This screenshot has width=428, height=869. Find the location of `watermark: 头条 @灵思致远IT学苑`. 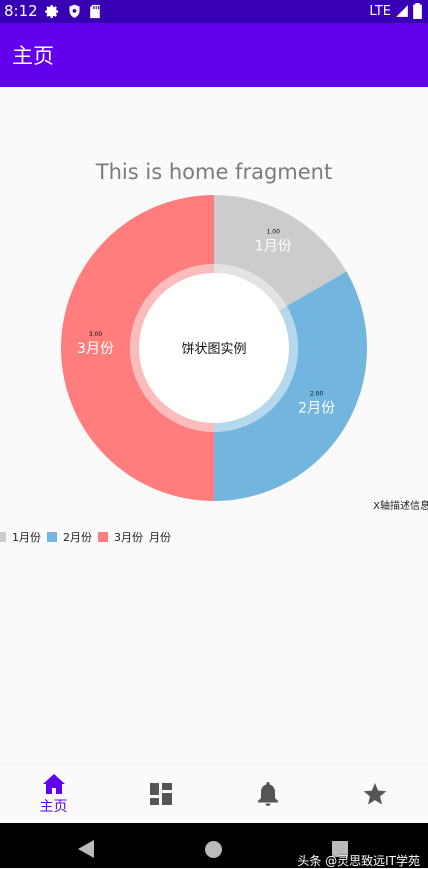

watermark: 头条 @灵思致远IT学苑 is located at coordinates (358, 861).